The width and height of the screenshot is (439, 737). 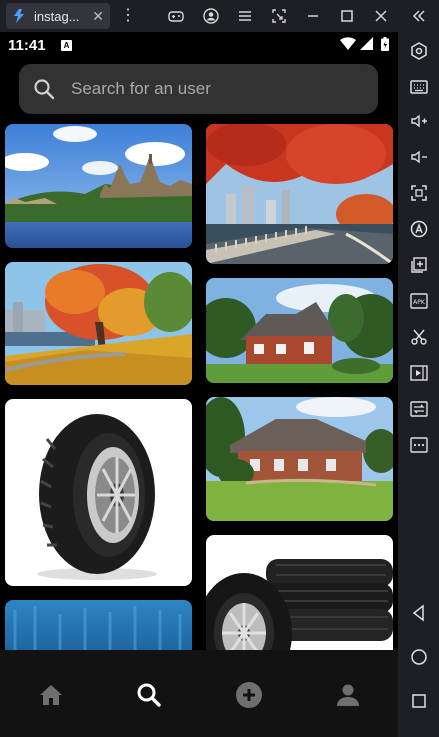 I want to click on tab-close-icon: ✕, so click(x=98, y=16).